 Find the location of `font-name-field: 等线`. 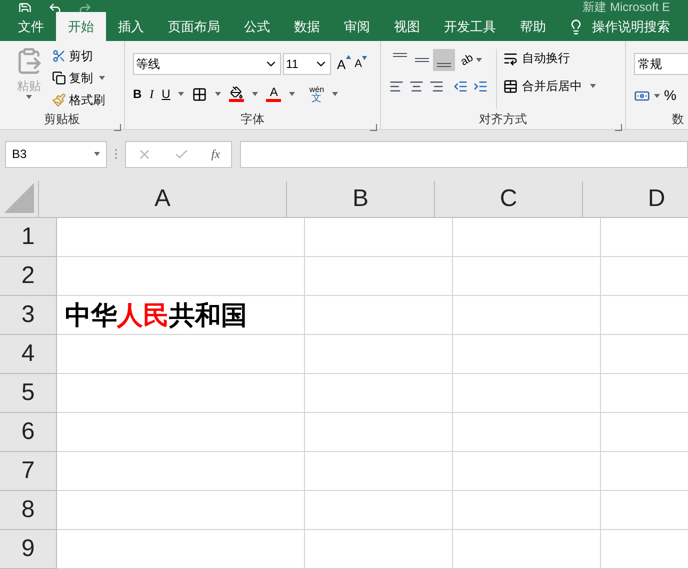

font-name-field: 等线 is located at coordinates (207, 64).